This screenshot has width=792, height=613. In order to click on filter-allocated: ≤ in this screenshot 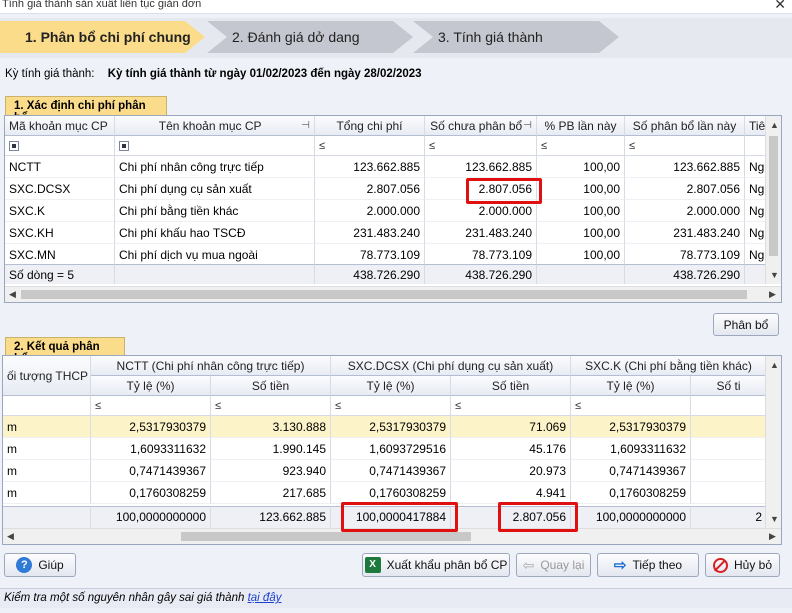, I will do `click(685, 146)`.